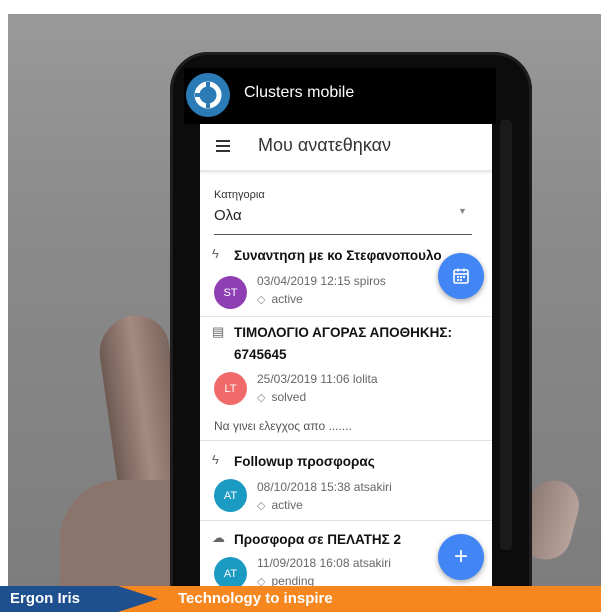 The height and width of the screenshot is (612, 601). Describe the element at coordinates (45, 598) in the screenshot. I see `footer-brand: Ergon Iris` at that location.